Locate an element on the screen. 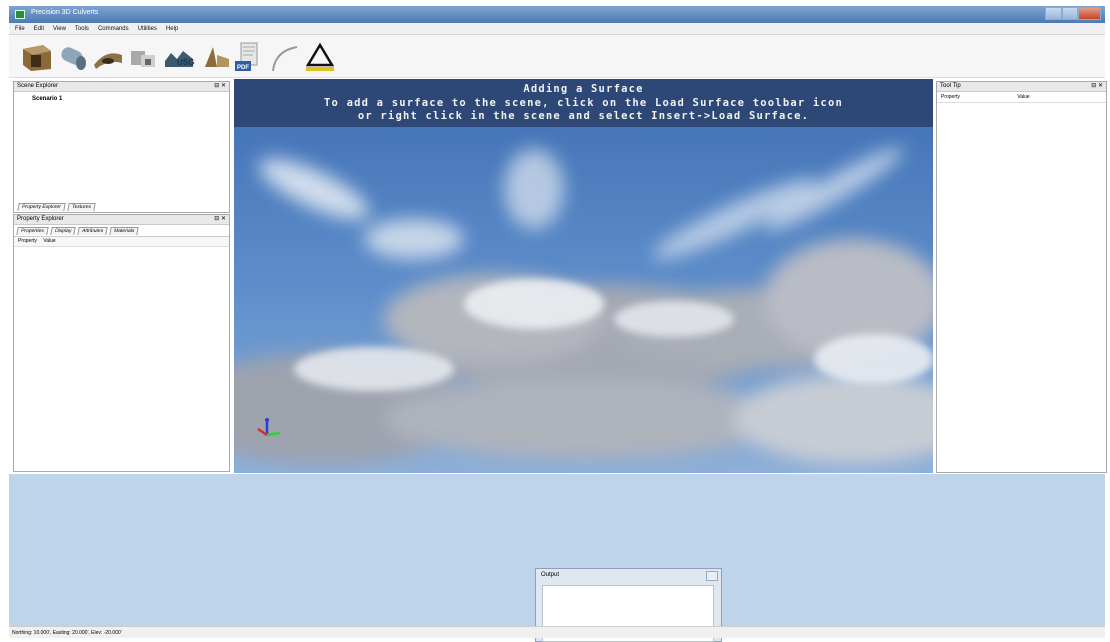 The width and height of the screenshot is (1110, 642). tooltip-grid-header: Property Value is located at coordinates (1021, 97).